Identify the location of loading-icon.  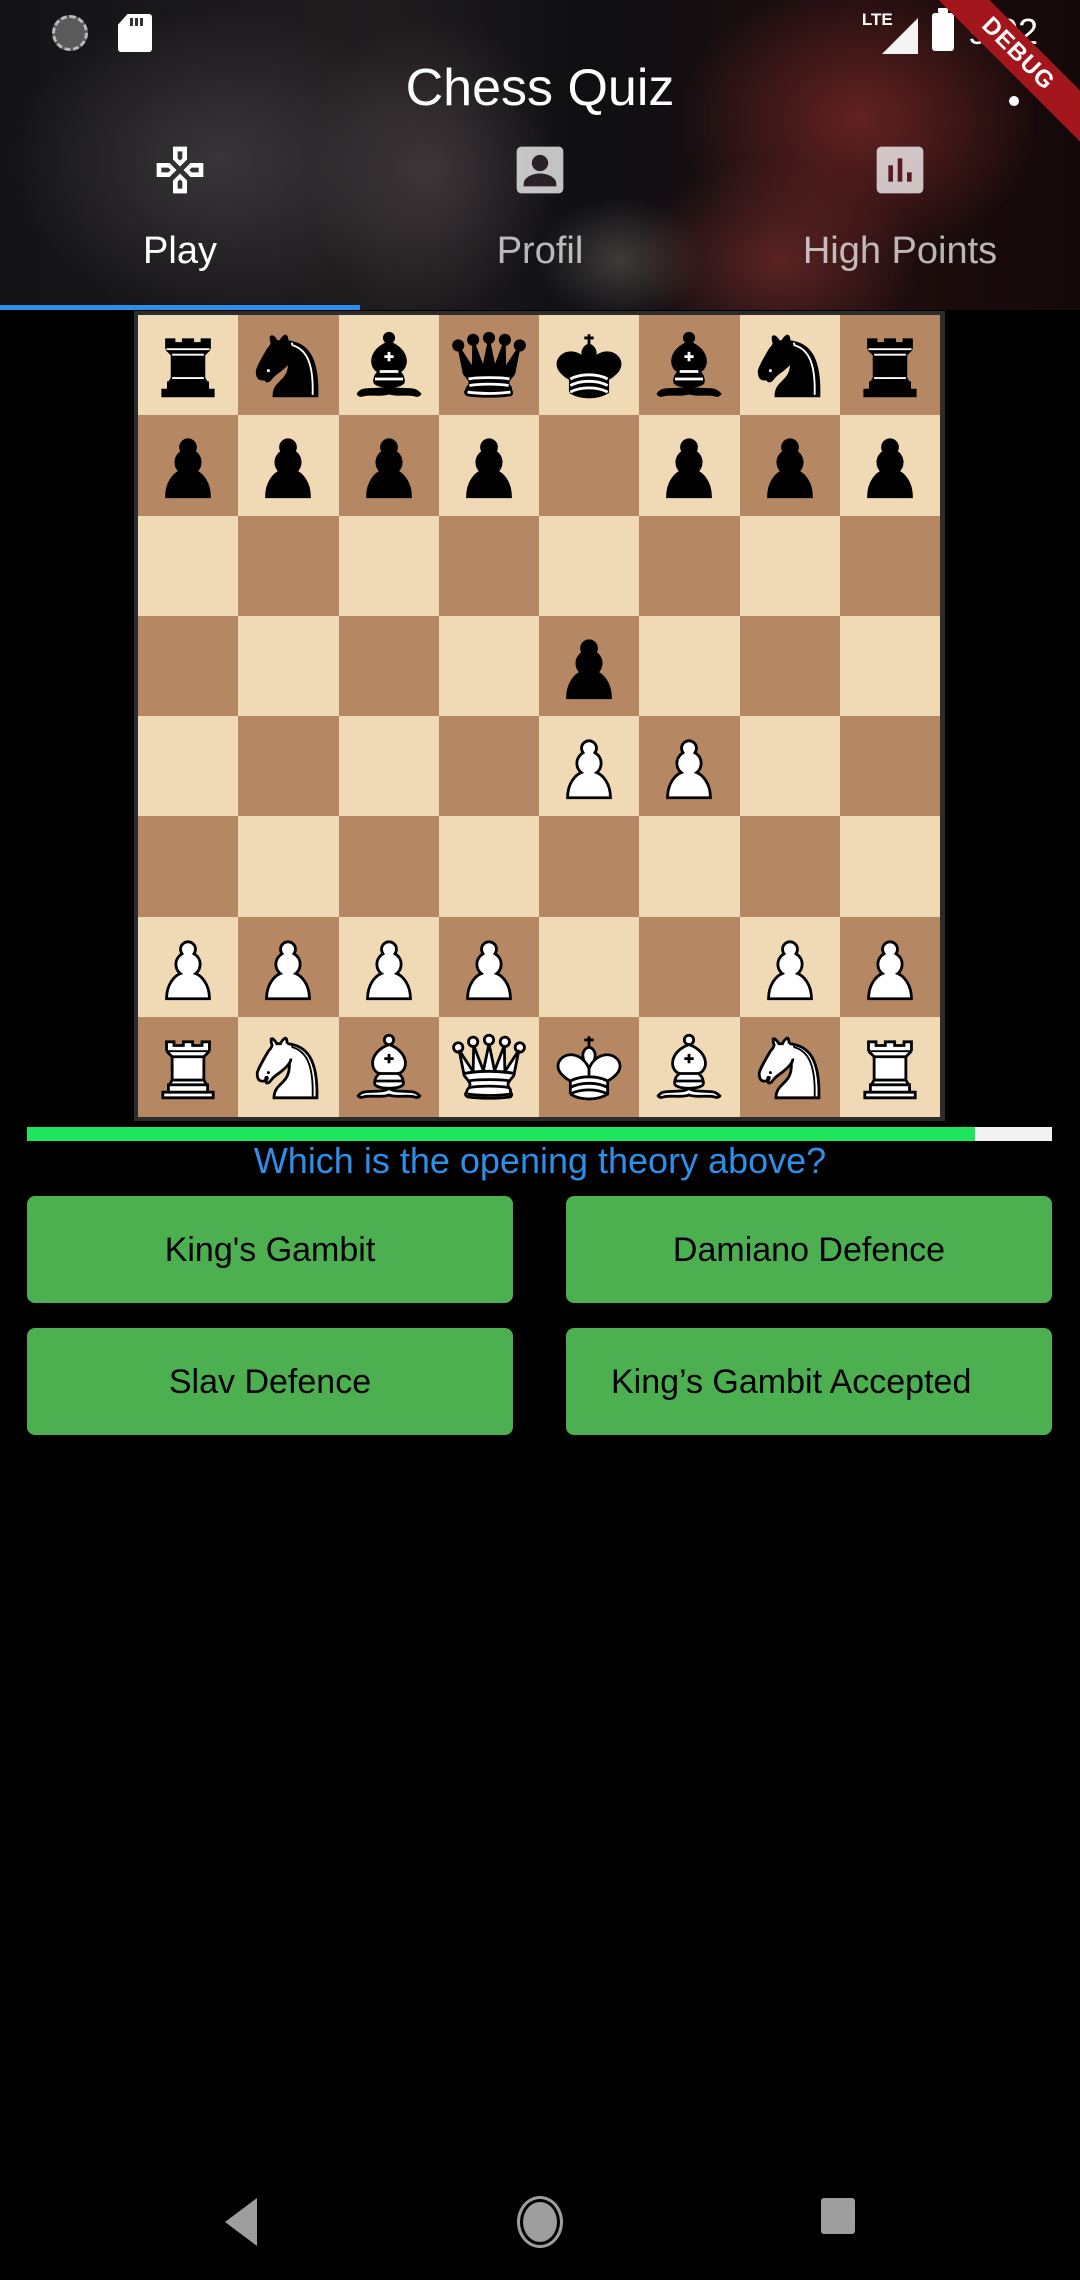
(70, 33).